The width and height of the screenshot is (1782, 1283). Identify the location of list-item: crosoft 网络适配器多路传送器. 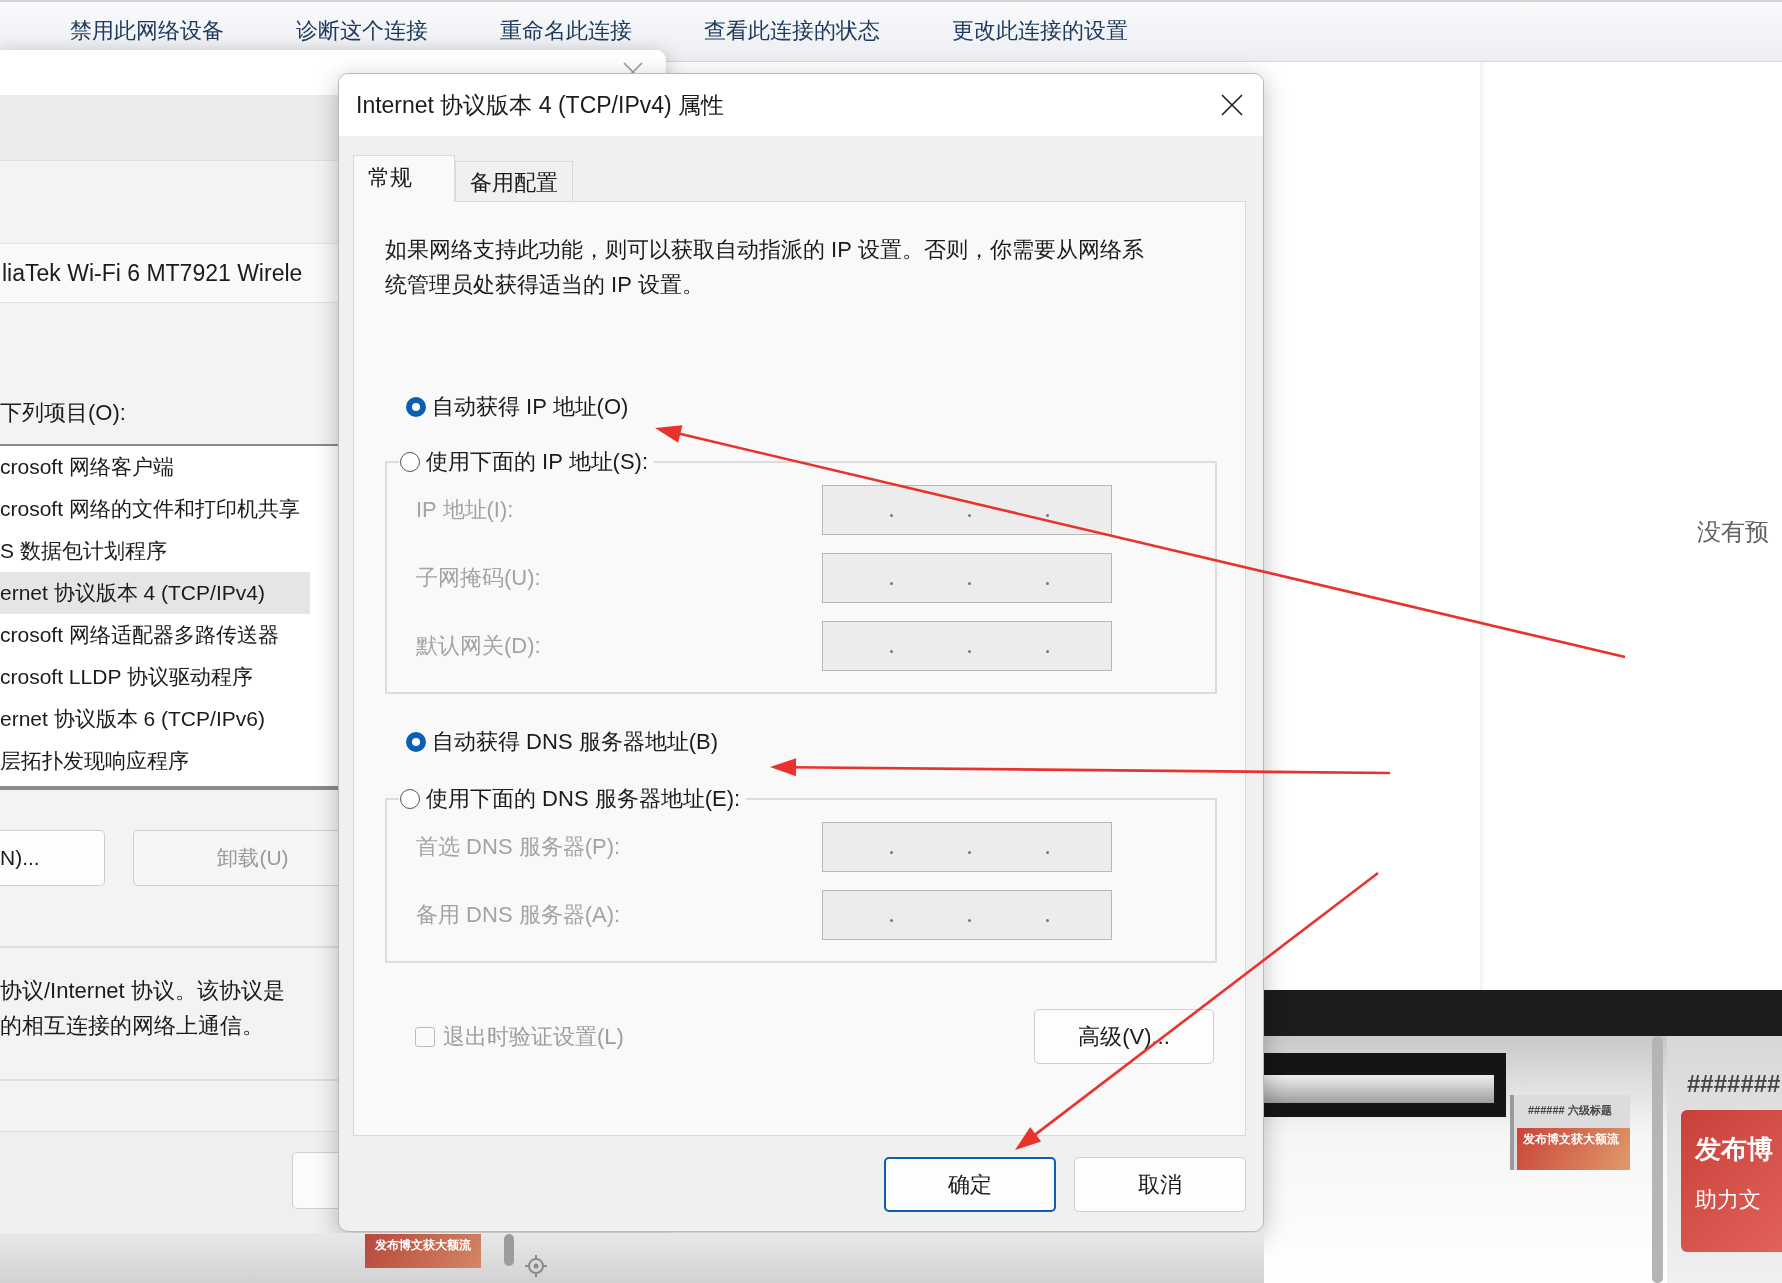
(155, 635).